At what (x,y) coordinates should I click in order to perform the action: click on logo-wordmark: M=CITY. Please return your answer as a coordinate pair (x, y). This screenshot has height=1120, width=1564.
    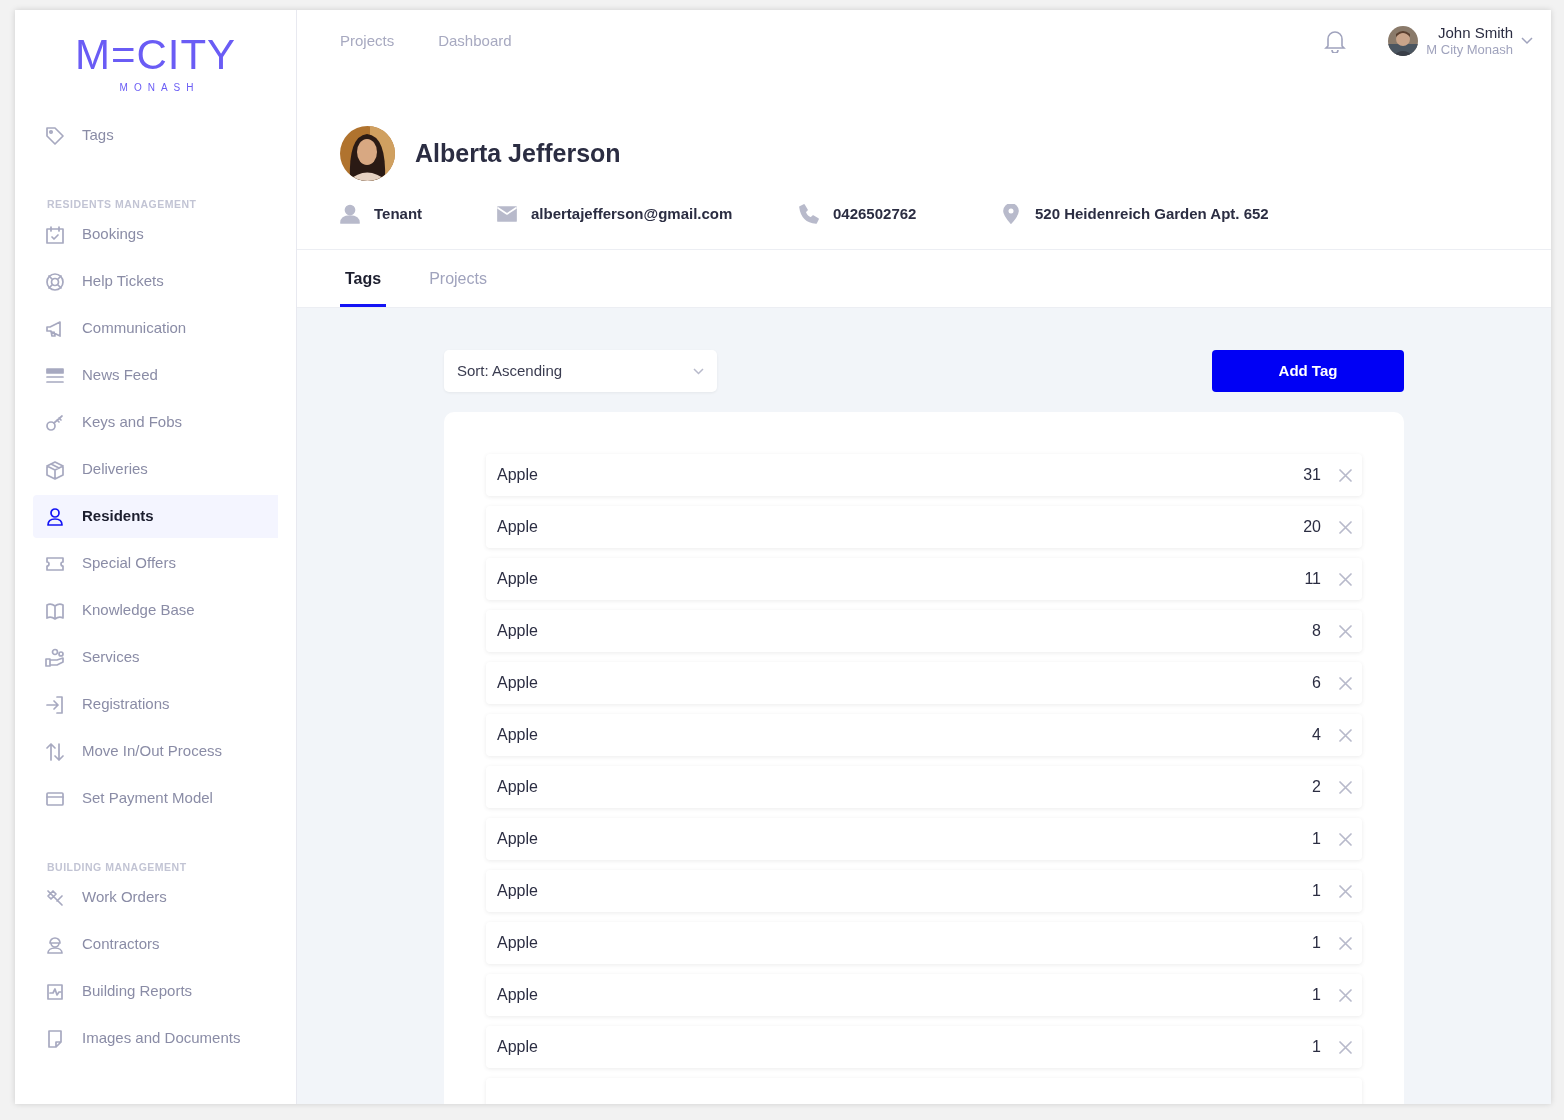
    Looking at the image, I should click on (155, 55).